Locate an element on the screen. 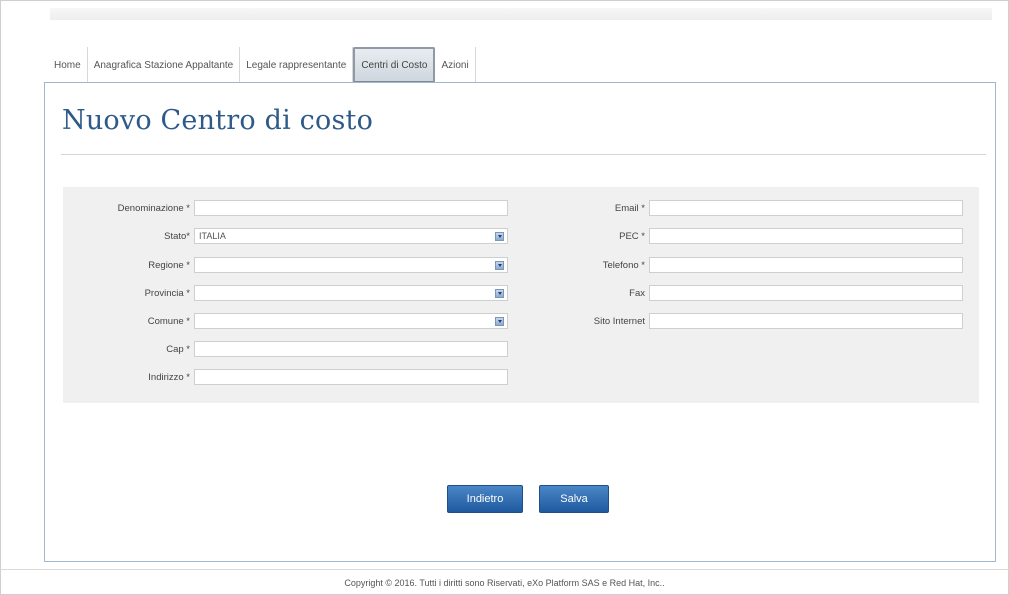 Image resolution: width=1009 pixels, height=595 pixels. fax-label: Fax is located at coordinates (637, 293).